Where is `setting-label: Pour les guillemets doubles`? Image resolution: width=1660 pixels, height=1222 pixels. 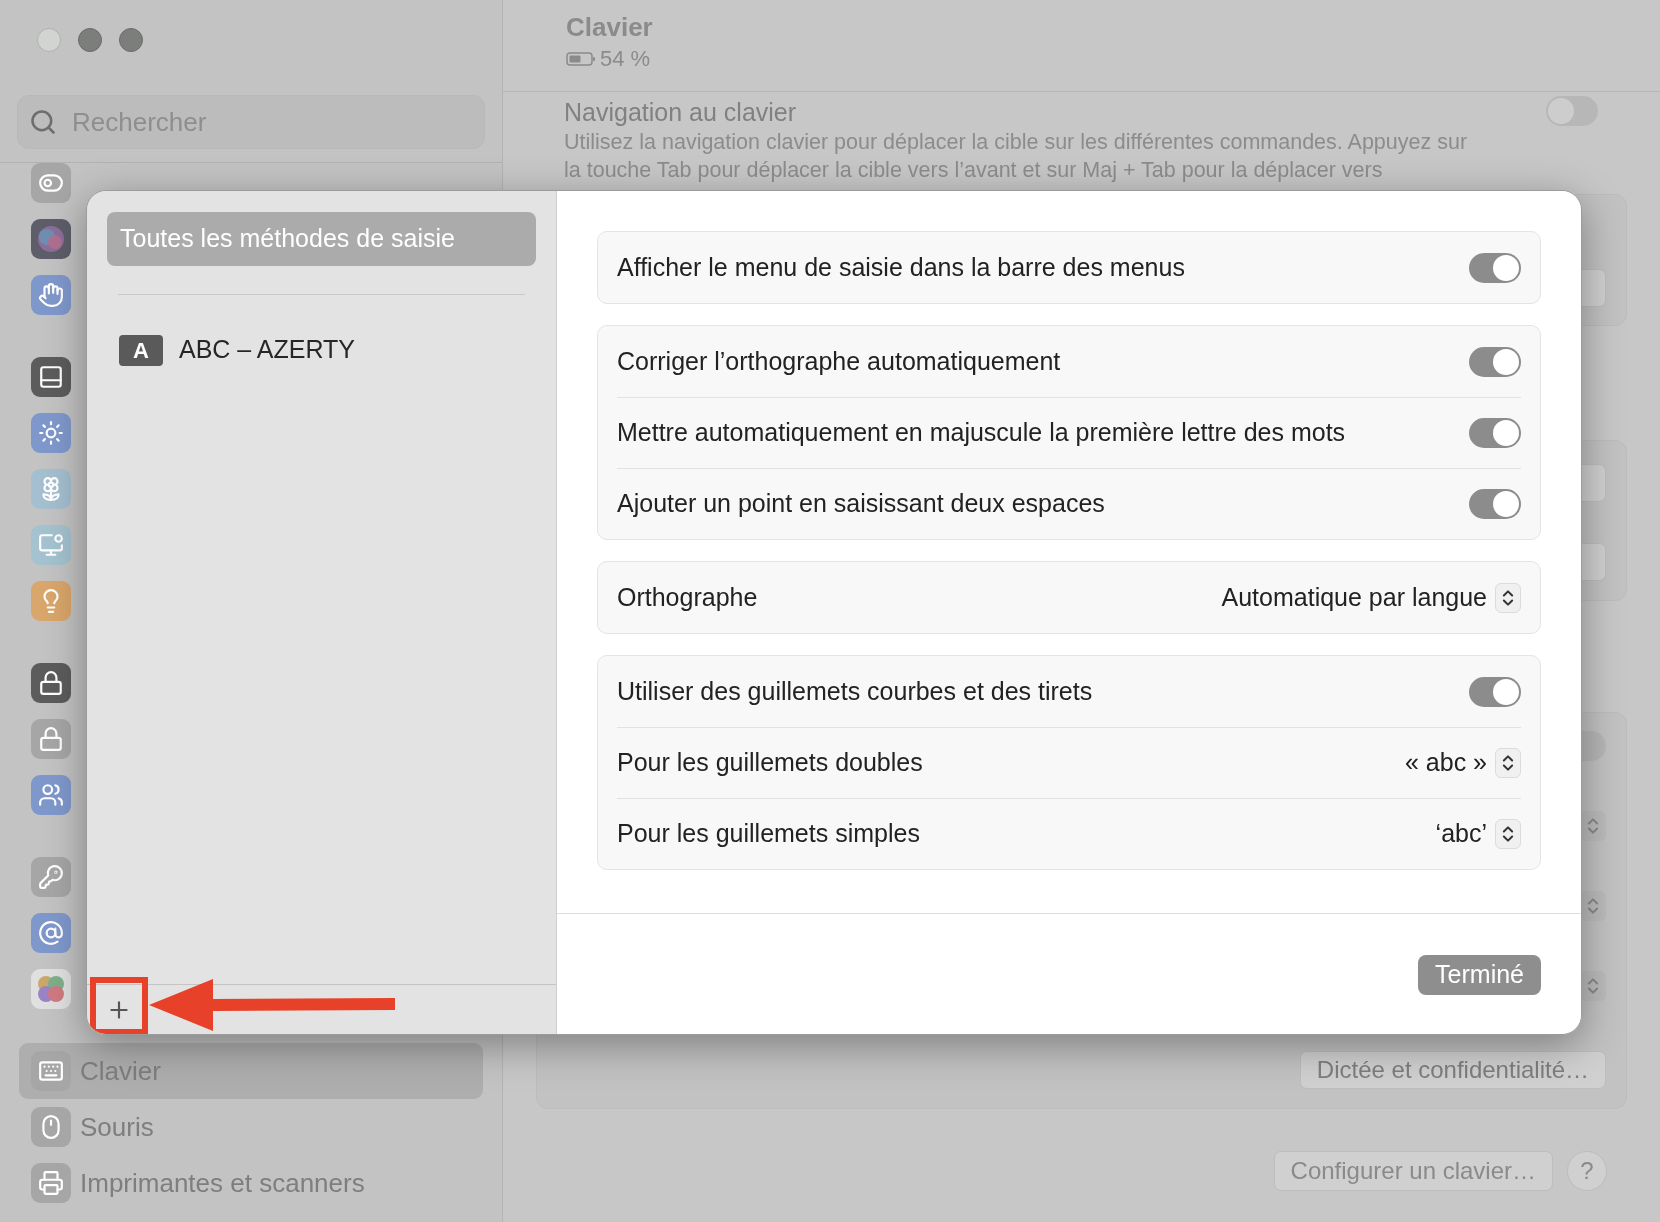 setting-label: Pour les guillemets doubles is located at coordinates (770, 763).